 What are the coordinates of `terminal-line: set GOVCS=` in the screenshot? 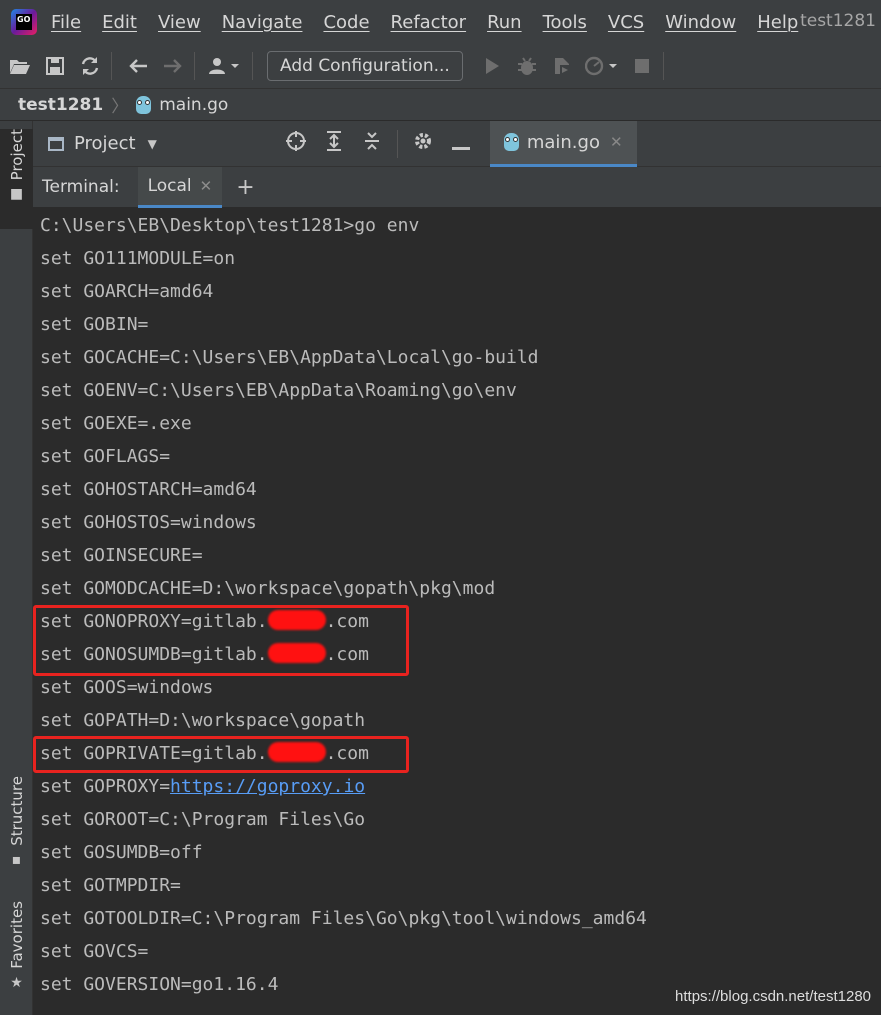 It's located at (94, 951).